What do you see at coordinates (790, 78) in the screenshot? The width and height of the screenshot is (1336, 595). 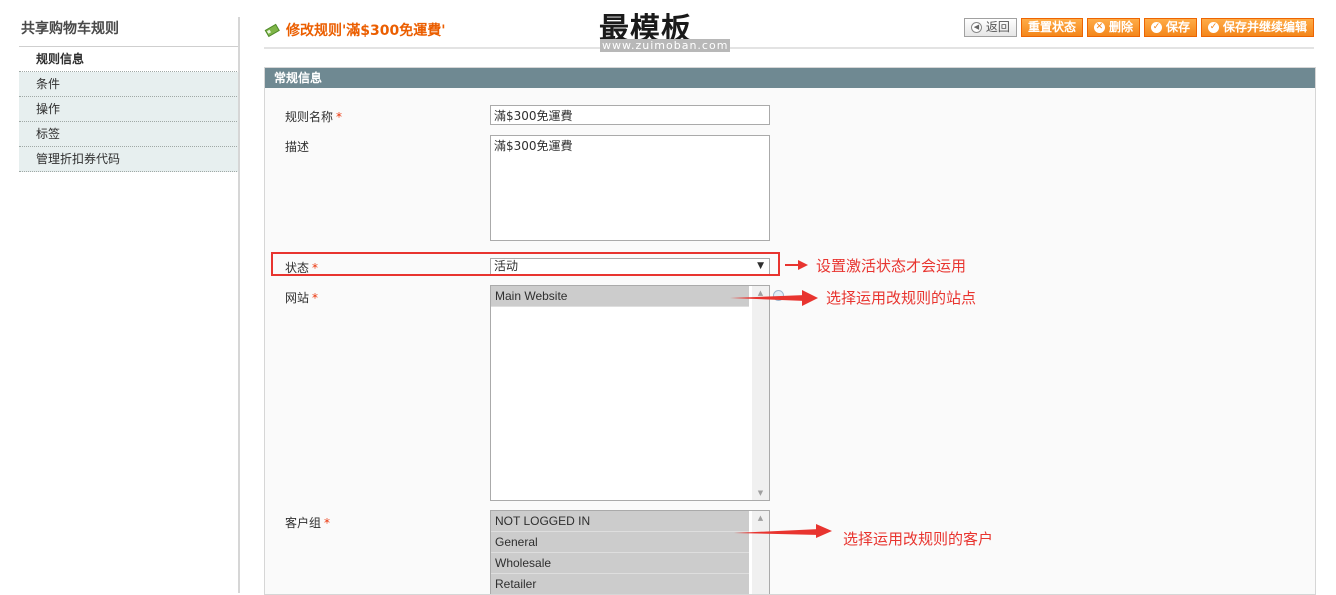 I see `section-title: 常规信息` at bounding box center [790, 78].